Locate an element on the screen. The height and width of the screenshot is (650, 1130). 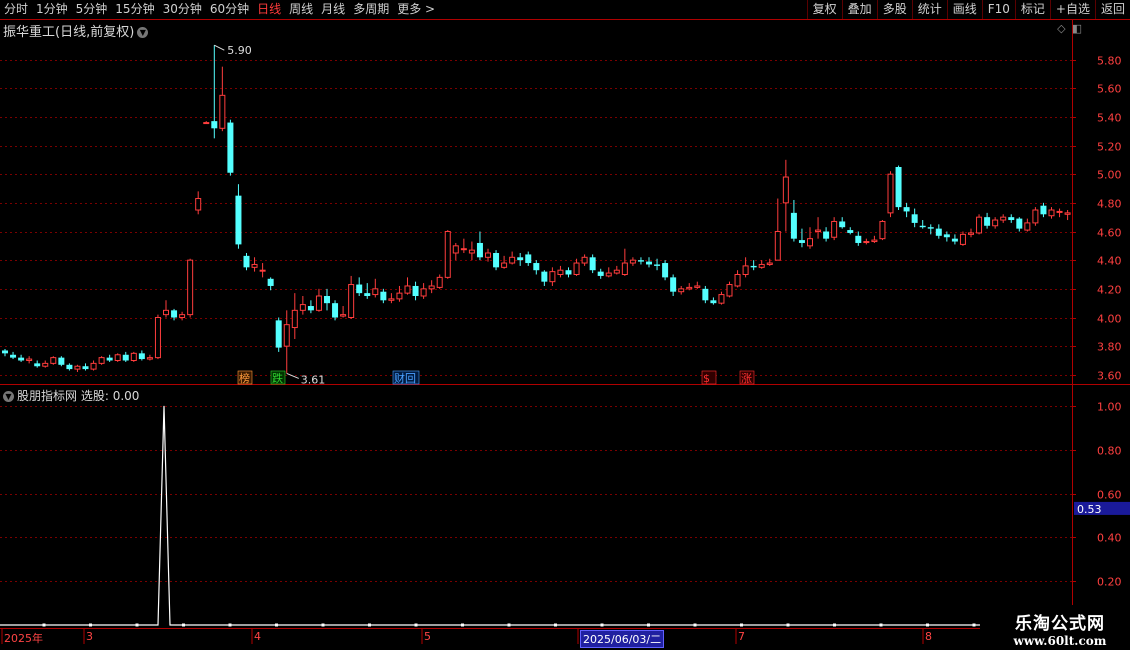
high-price-label: 5.90 is located at coordinates (239, 50).